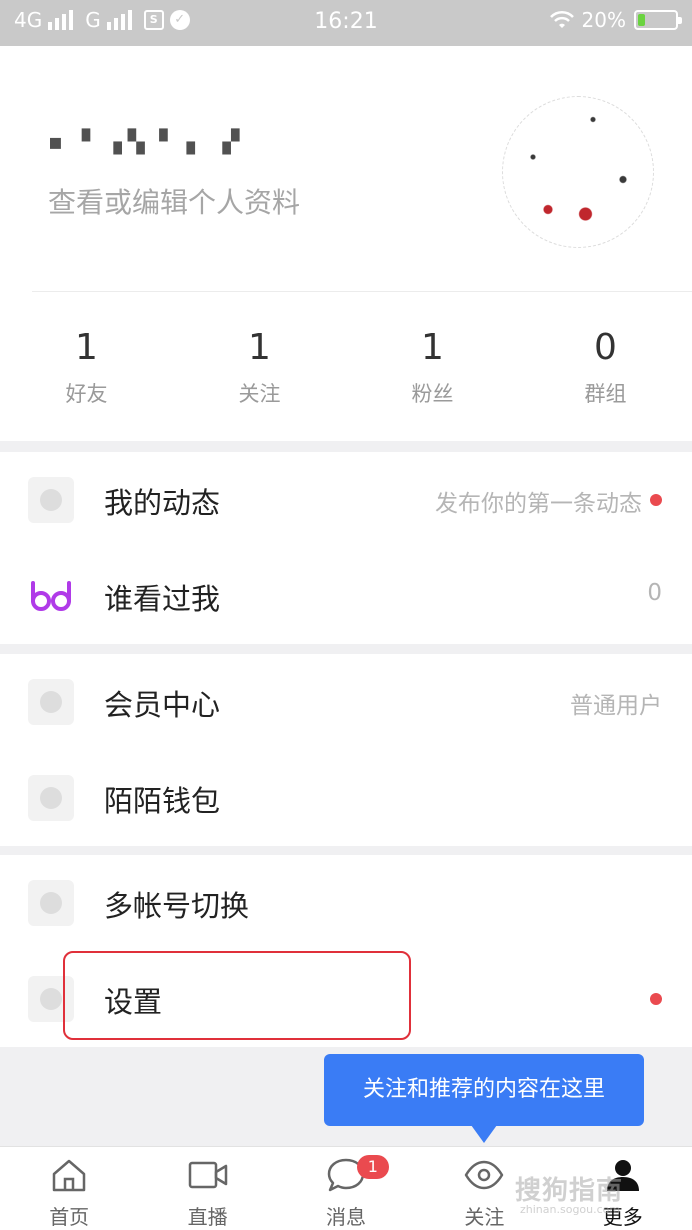 This screenshot has height=1230, width=692. I want to click on watermark-url: zhinan.sogou.com, so click(570, 1209).